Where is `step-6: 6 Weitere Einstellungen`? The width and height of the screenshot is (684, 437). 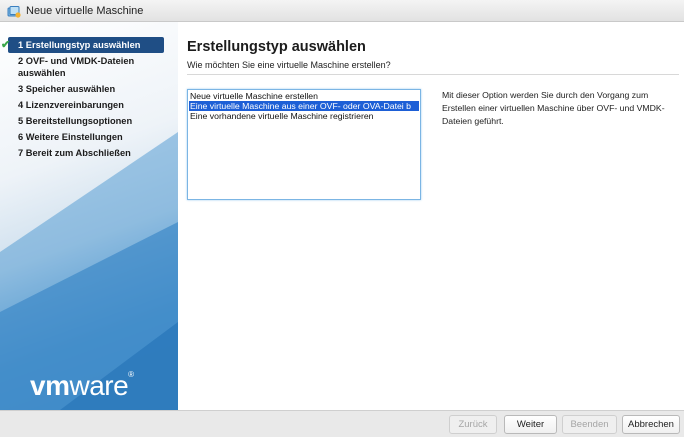
step-6: 6 Weitere Einstellungen is located at coordinates (89, 137).